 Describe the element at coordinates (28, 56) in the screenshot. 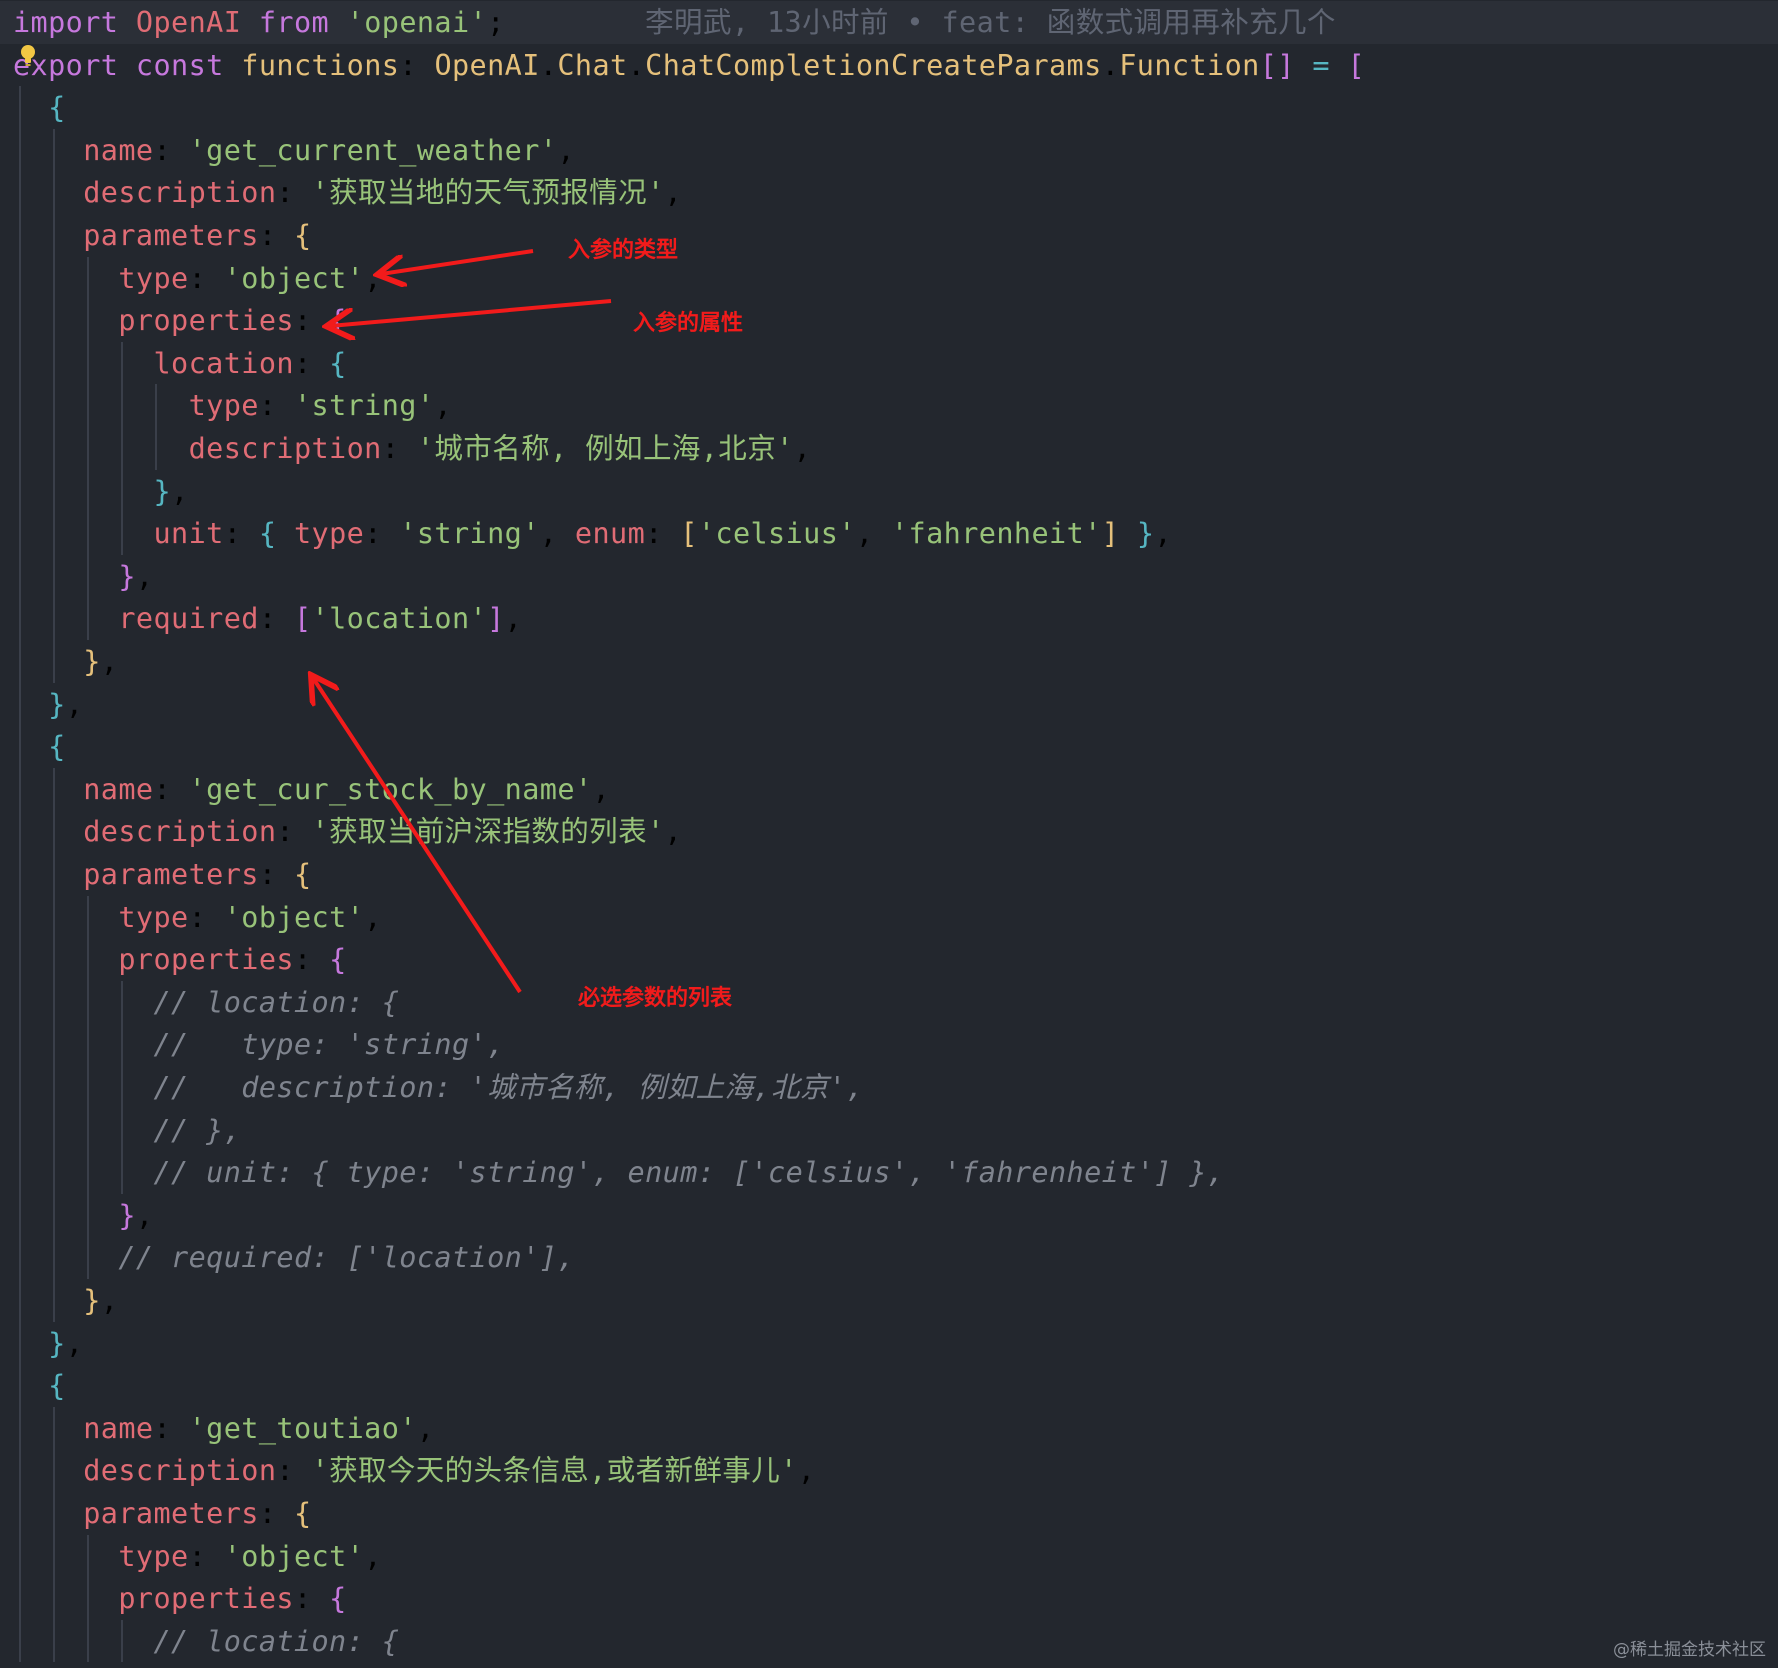

I see `lightbulb-icon` at that location.